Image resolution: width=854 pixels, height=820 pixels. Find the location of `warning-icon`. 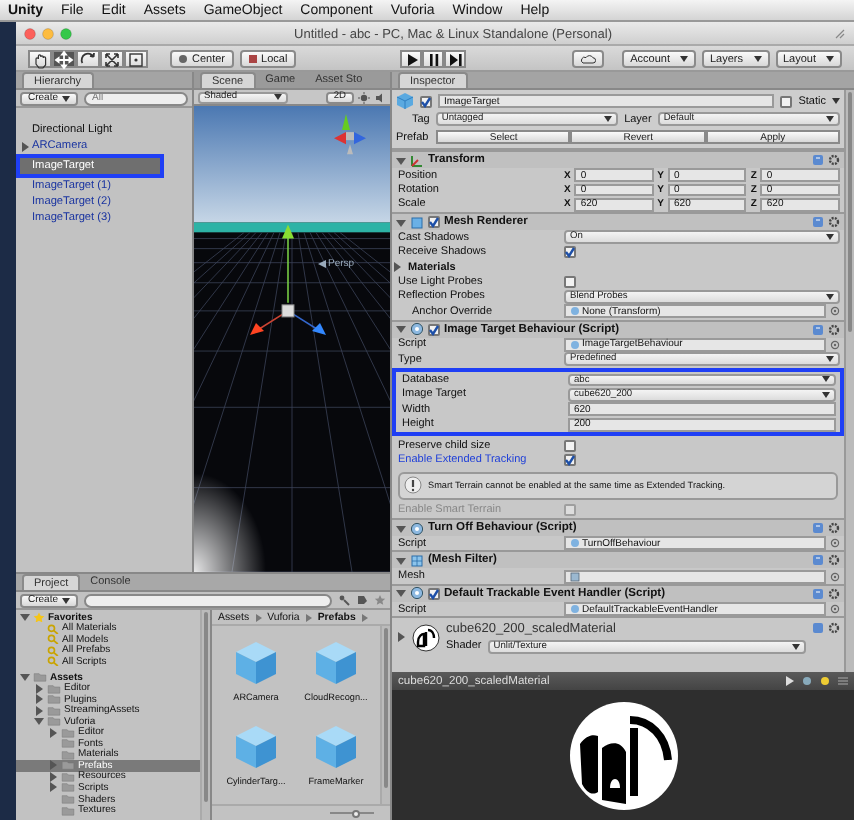

warning-icon is located at coordinates (413, 485).